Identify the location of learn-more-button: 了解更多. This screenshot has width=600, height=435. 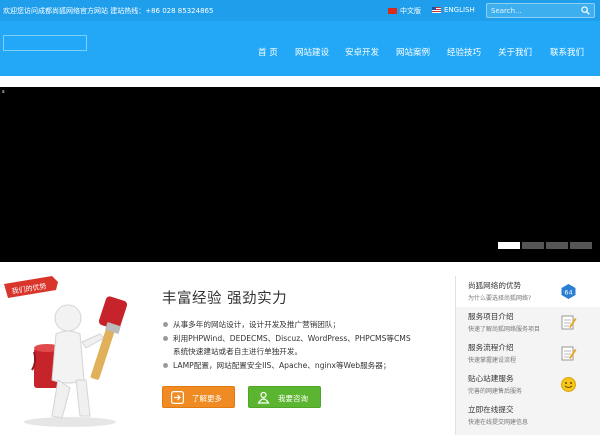
(198, 397).